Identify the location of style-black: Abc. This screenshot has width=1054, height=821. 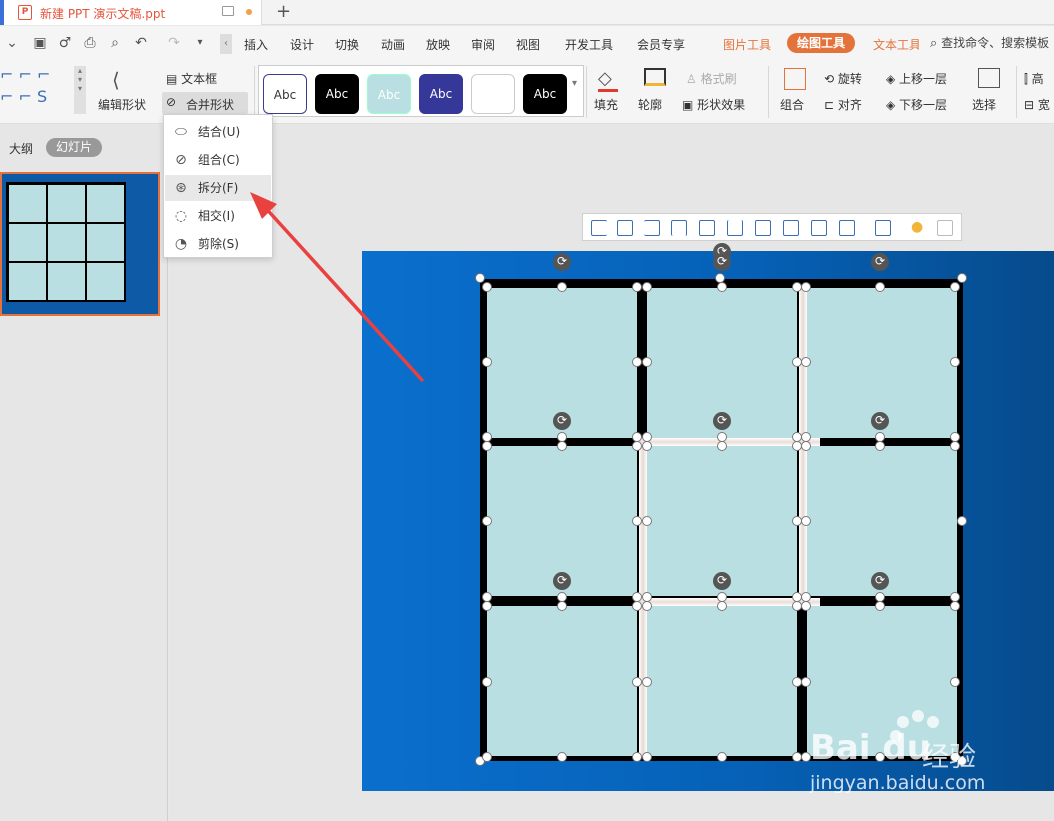
(337, 94).